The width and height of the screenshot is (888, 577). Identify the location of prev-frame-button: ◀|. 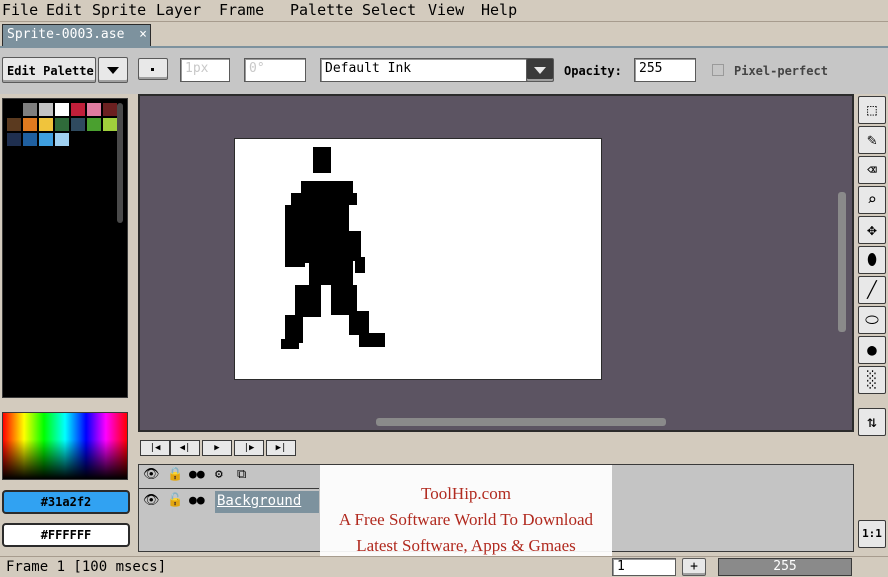
(185, 448).